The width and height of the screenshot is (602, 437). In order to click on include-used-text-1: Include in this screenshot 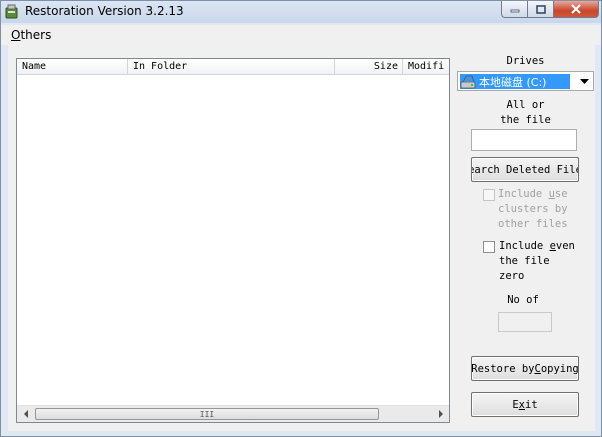, I will do `click(523, 194)`.